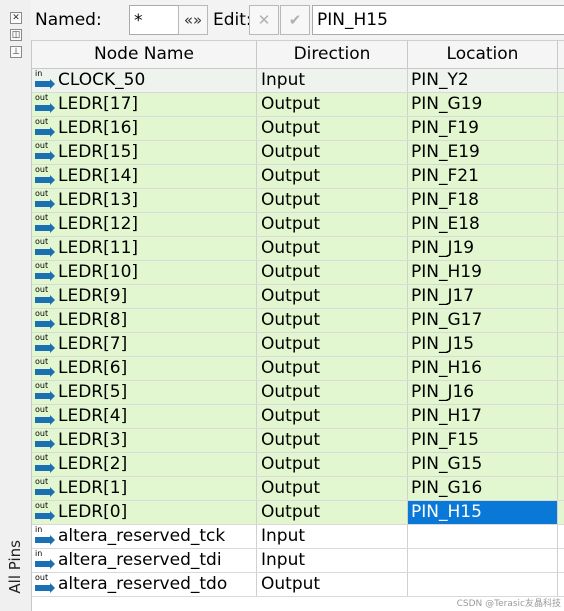 The height and width of the screenshot is (611, 564). I want to click on node-name-cell: in altera_reserved_tdi, so click(144, 560).